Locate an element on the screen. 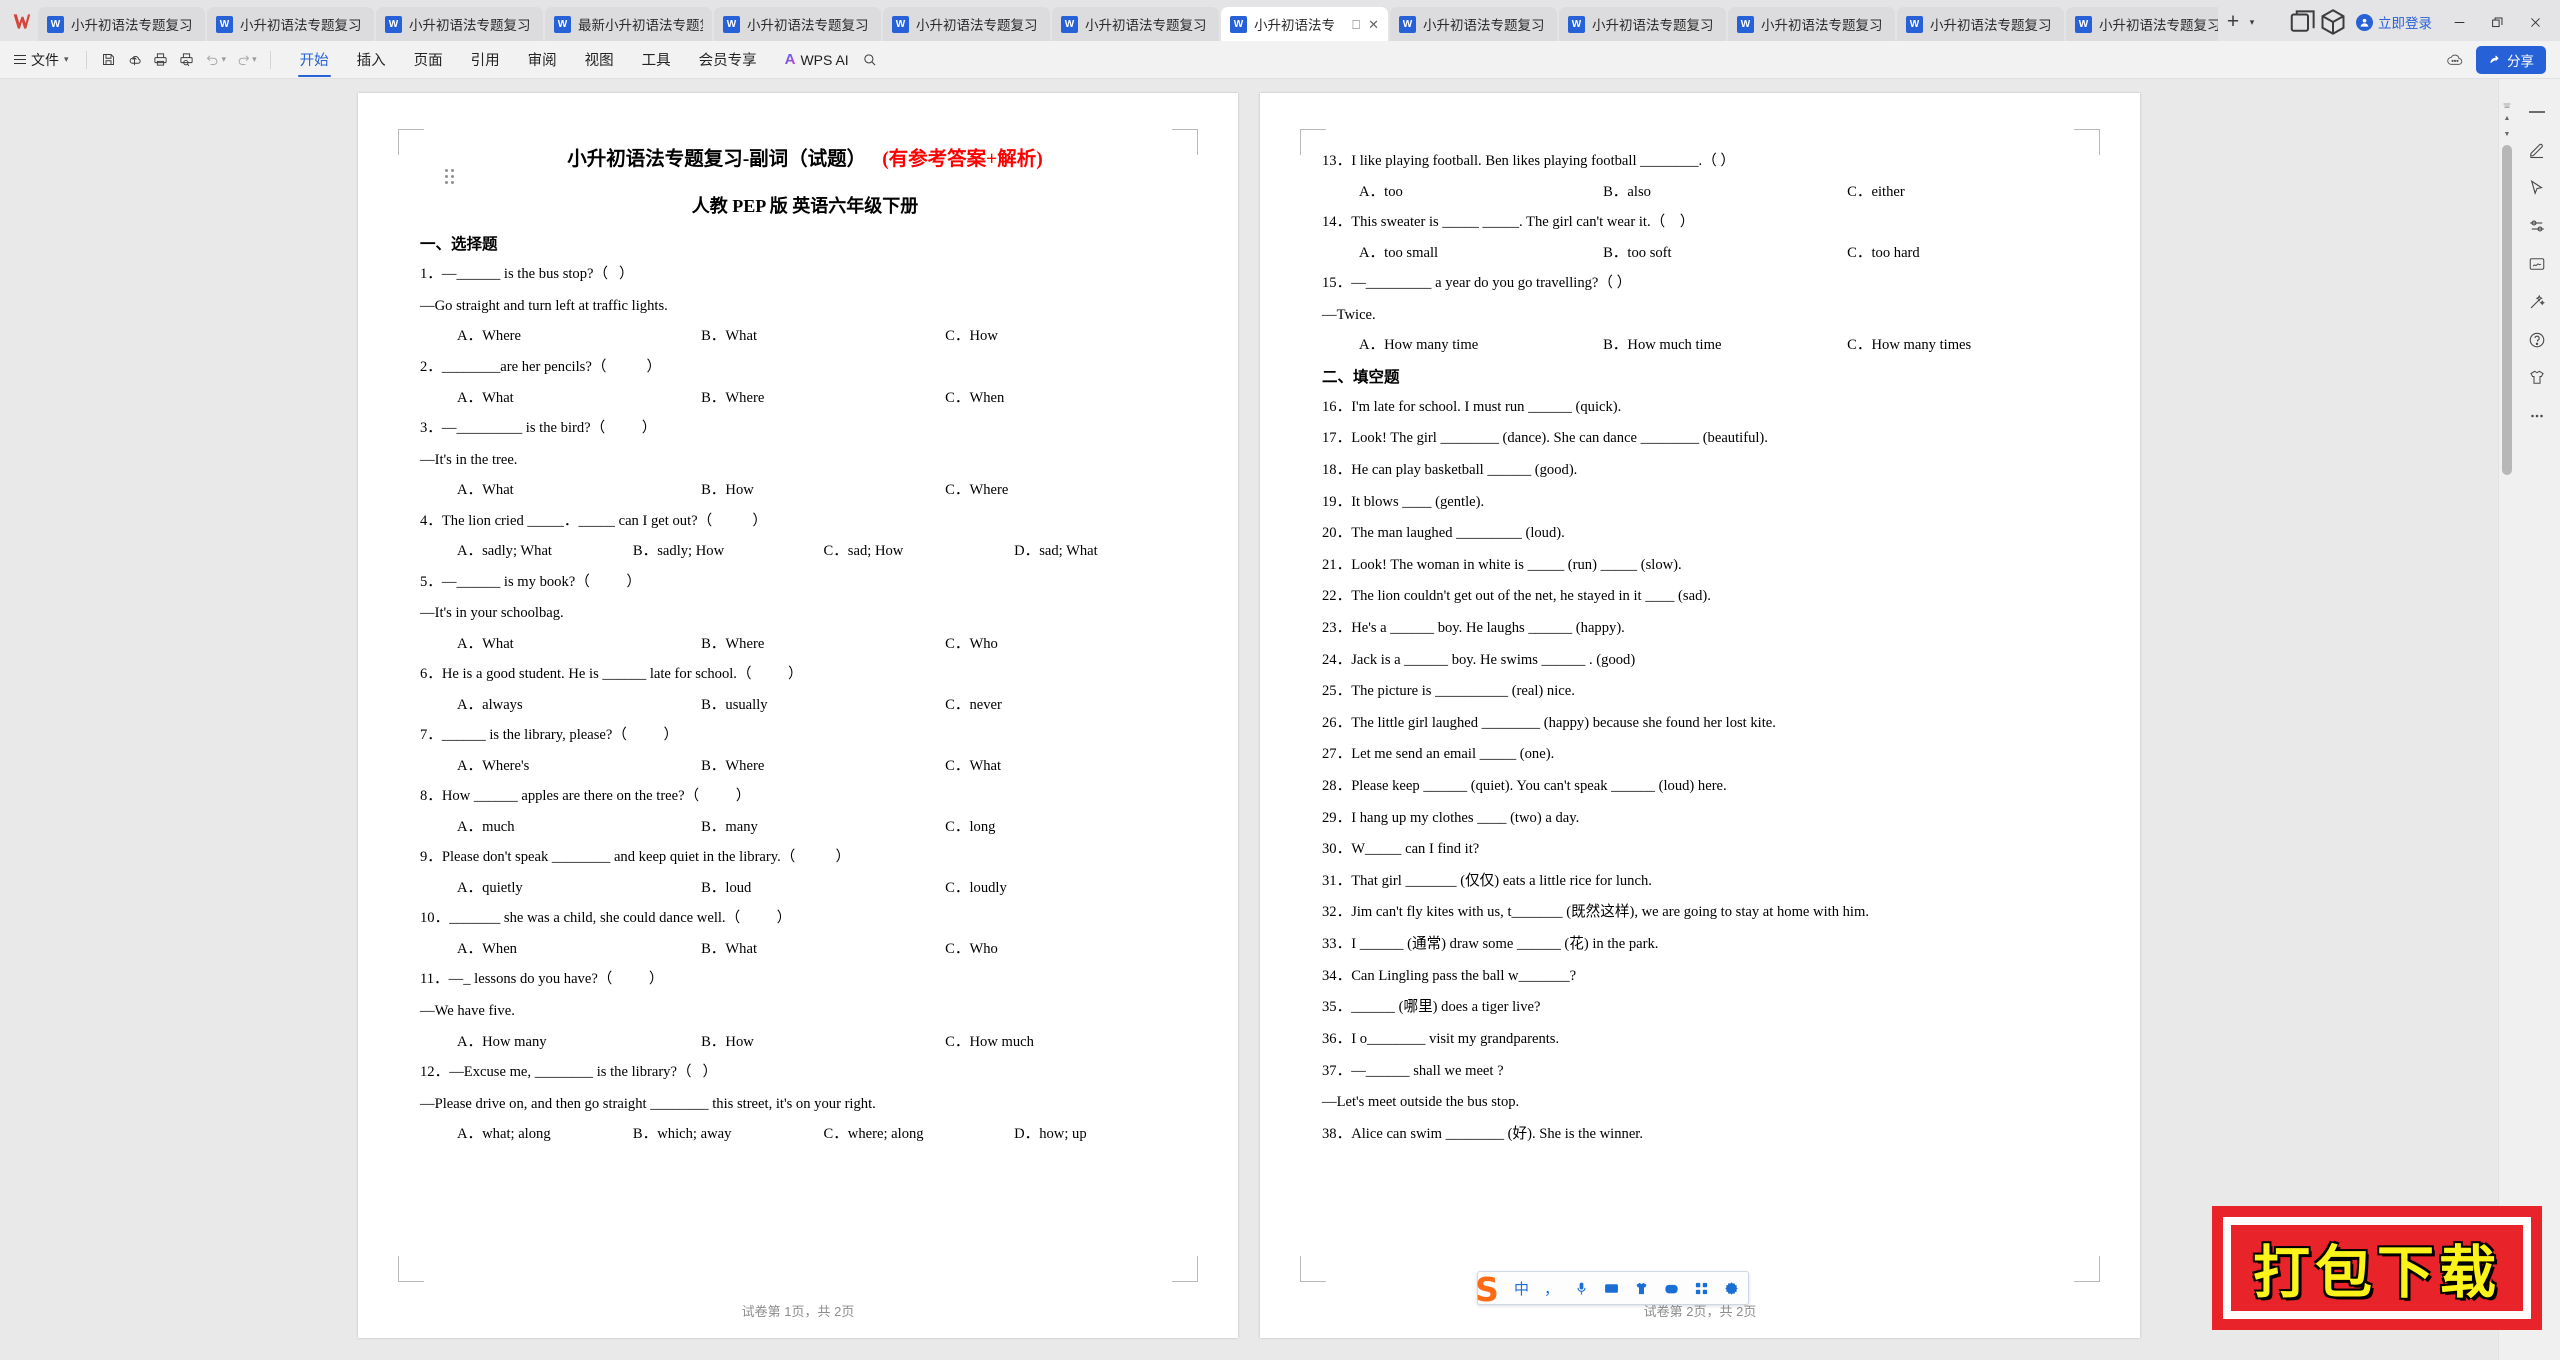 The image size is (2560, 1360). document-tab-0: W 小升初语法专题复习 is located at coordinates (121, 24).